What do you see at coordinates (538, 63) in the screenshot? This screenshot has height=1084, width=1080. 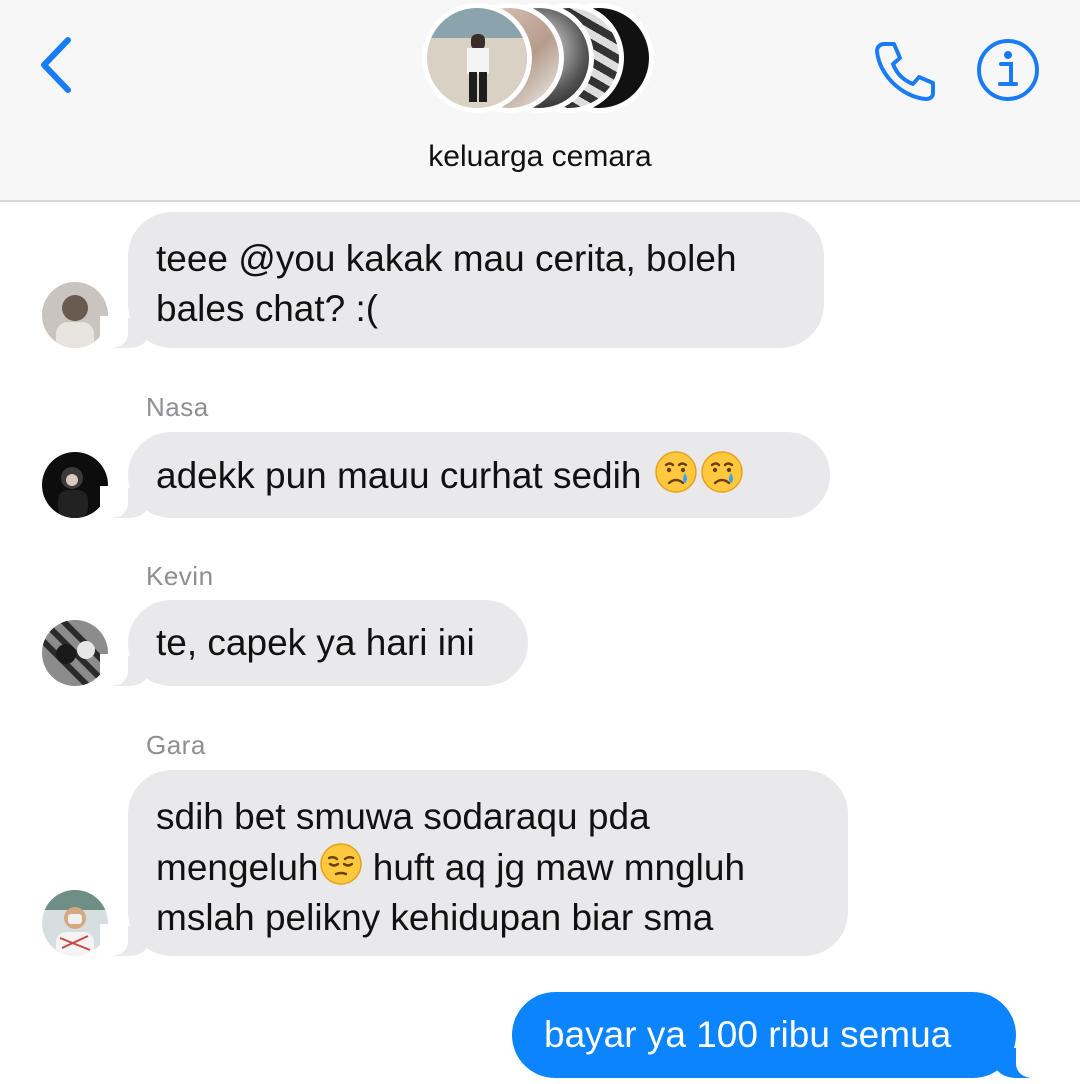 I see `group-avatar-stack` at bounding box center [538, 63].